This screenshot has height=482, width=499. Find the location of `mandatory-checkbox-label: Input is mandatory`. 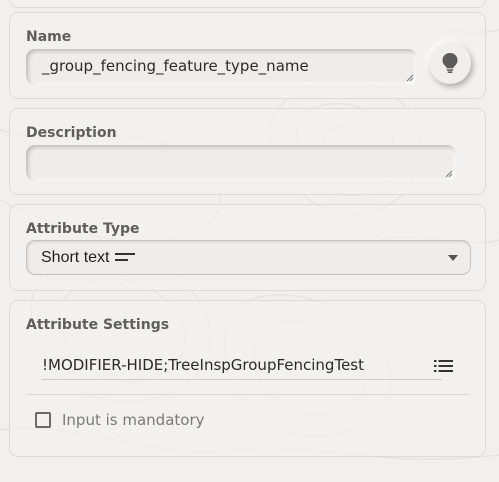

mandatory-checkbox-label: Input is mandatory is located at coordinates (133, 420).